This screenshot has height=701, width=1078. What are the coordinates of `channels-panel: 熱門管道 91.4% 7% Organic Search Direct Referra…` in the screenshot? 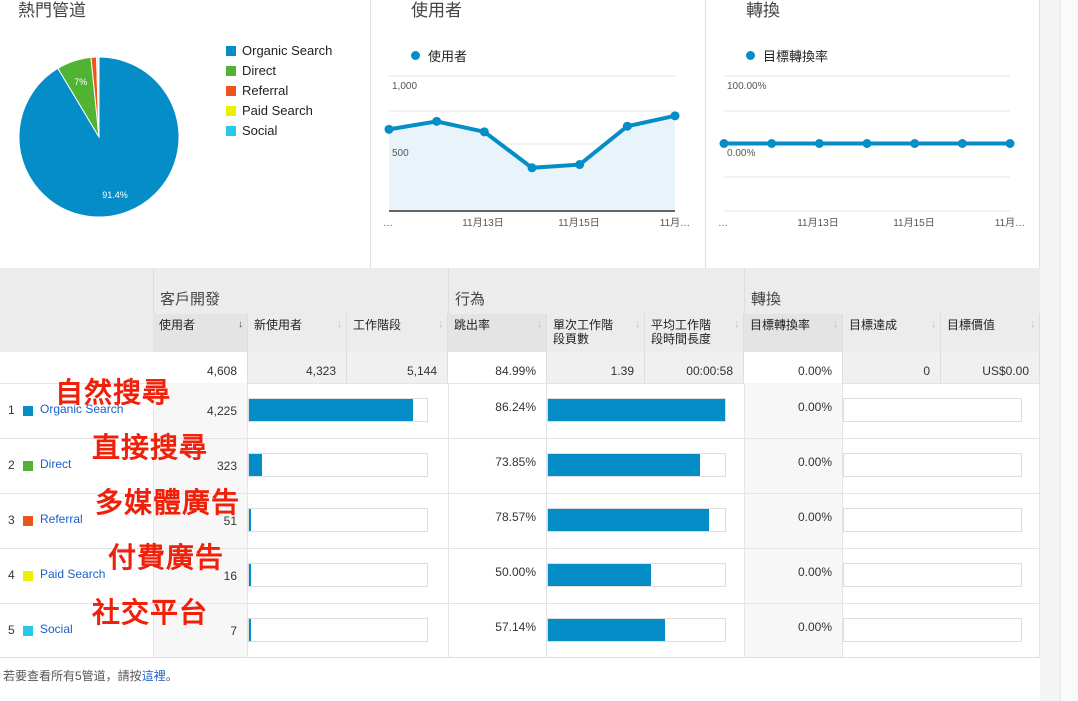 It's located at (185, 134).